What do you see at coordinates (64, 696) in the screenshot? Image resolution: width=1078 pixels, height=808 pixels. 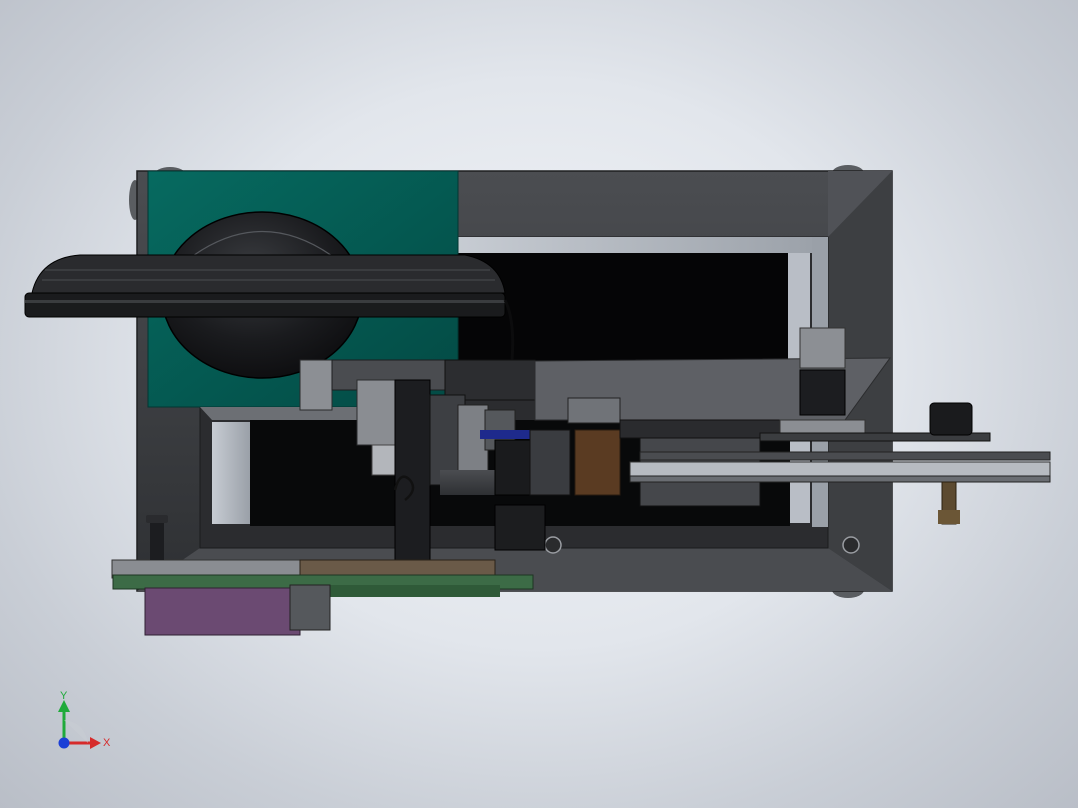 I see `y-axis-label: Y` at bounding box center [64, 696].